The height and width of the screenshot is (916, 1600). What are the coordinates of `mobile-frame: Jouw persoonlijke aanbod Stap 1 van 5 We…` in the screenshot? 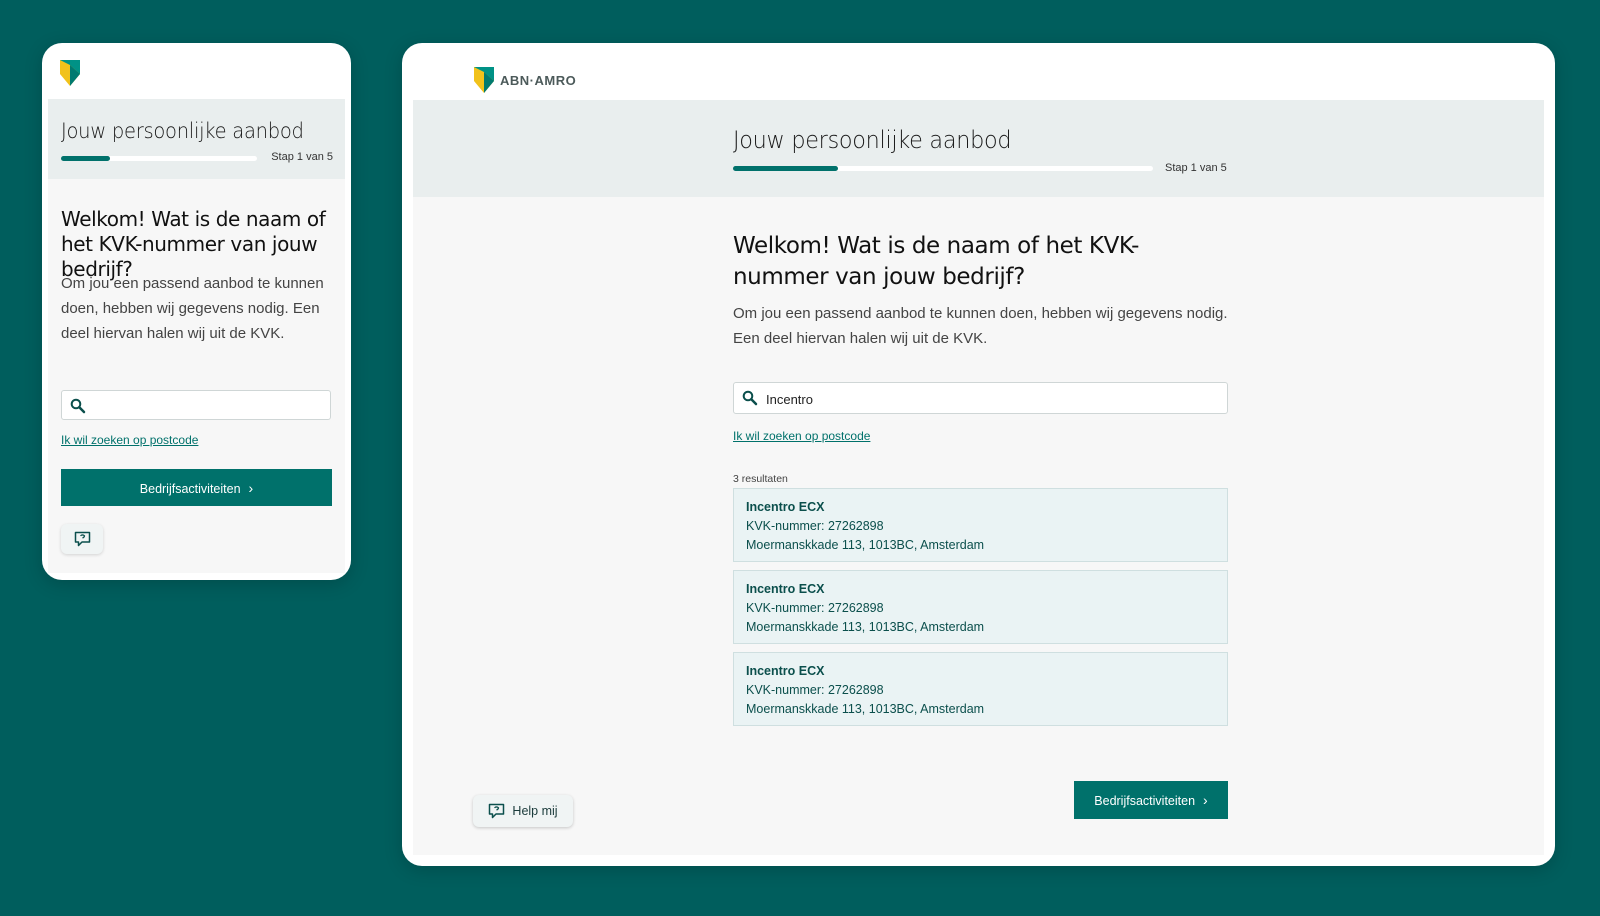 It's located at (196, 311).